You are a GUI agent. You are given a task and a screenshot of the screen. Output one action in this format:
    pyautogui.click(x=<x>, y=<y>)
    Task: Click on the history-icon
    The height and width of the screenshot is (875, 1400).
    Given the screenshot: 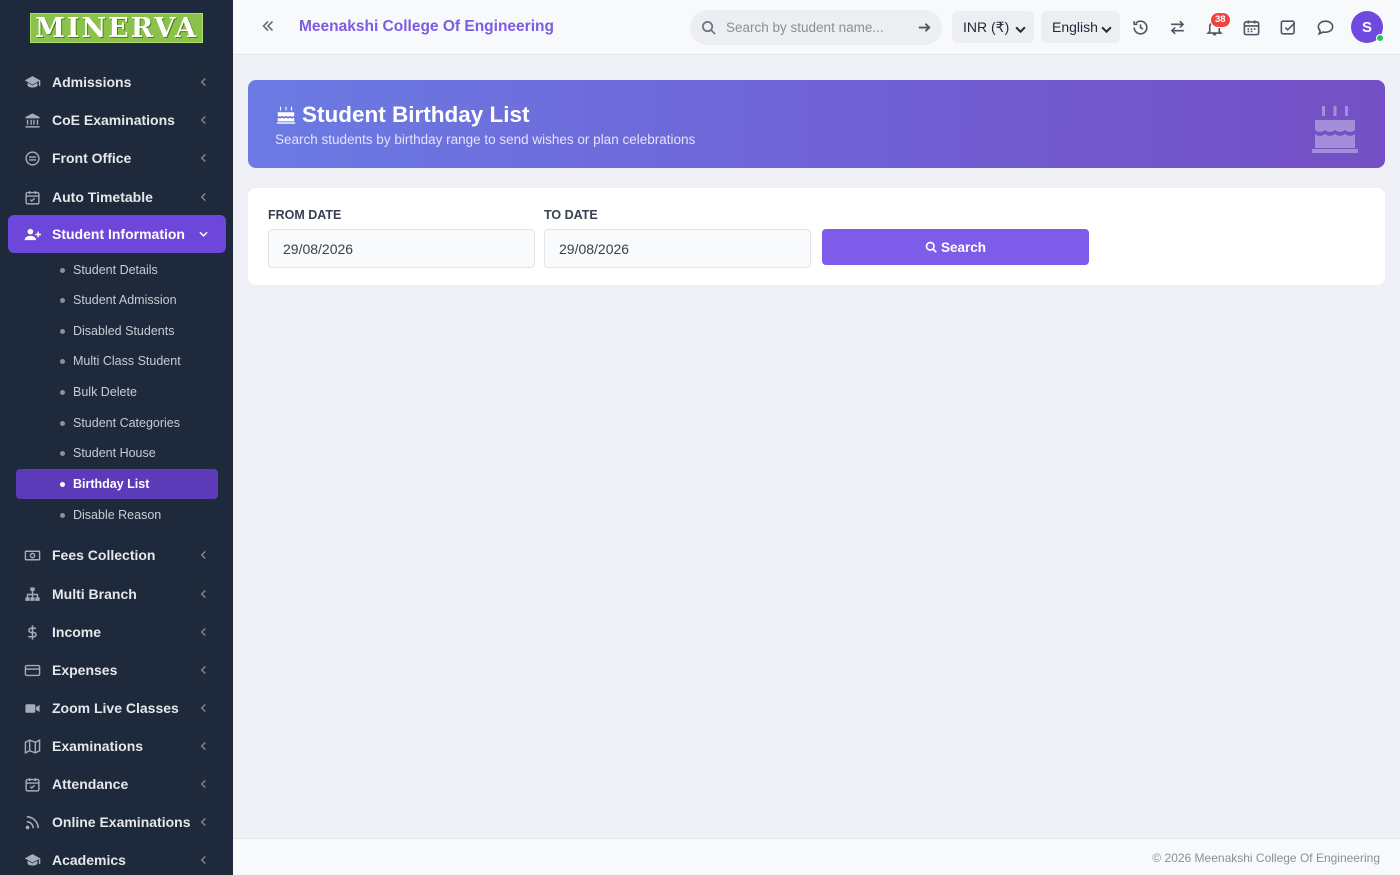 What is the action you would take?
    pyautogui.click(x=1140, y=27)
    